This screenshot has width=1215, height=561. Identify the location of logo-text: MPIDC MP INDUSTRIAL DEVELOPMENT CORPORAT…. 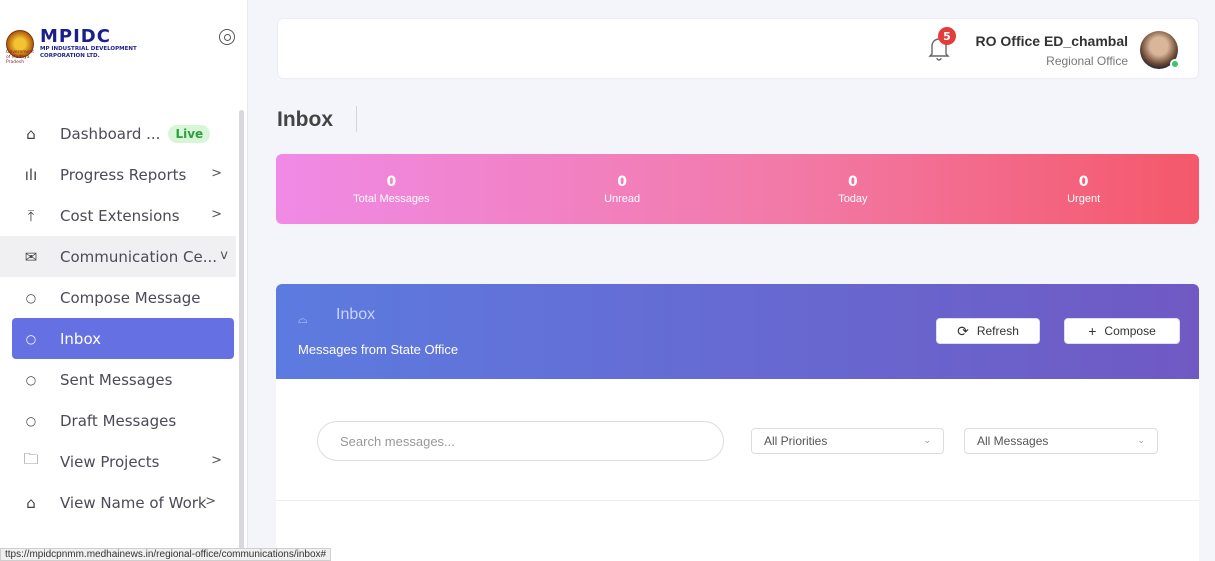
(88, 44).